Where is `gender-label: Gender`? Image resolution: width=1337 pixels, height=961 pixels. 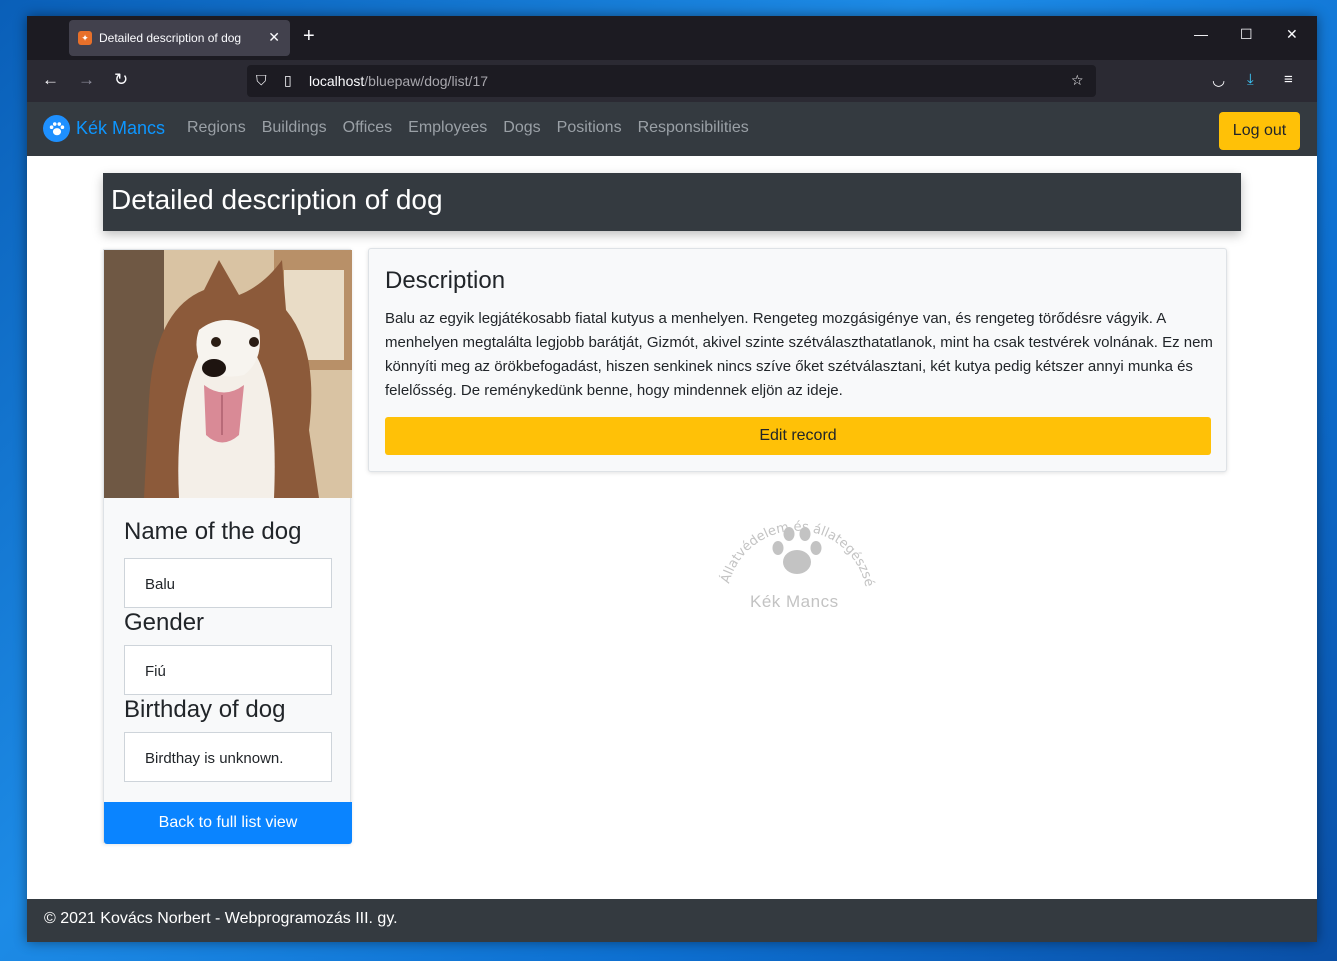
gender-label: Gender is located at coordinates (164, 622).